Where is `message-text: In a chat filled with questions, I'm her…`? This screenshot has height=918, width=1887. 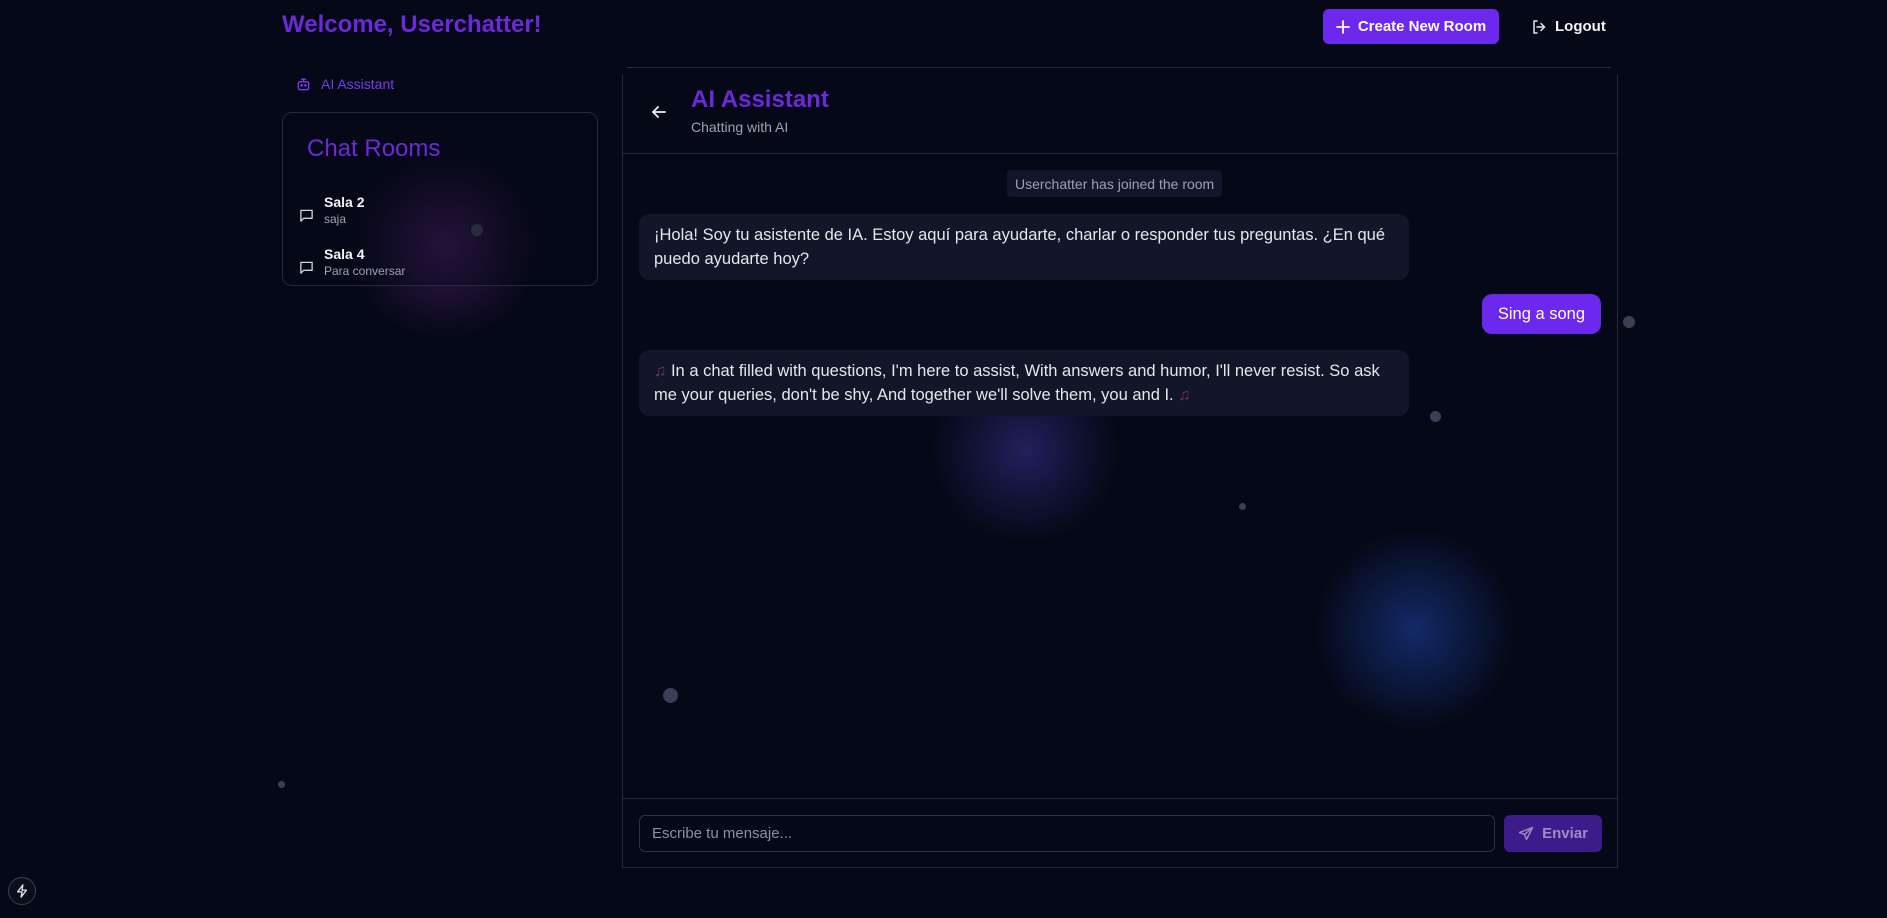 message-text: In a chat filled with questions, I'm her… is located at coordinates (1017, 383).